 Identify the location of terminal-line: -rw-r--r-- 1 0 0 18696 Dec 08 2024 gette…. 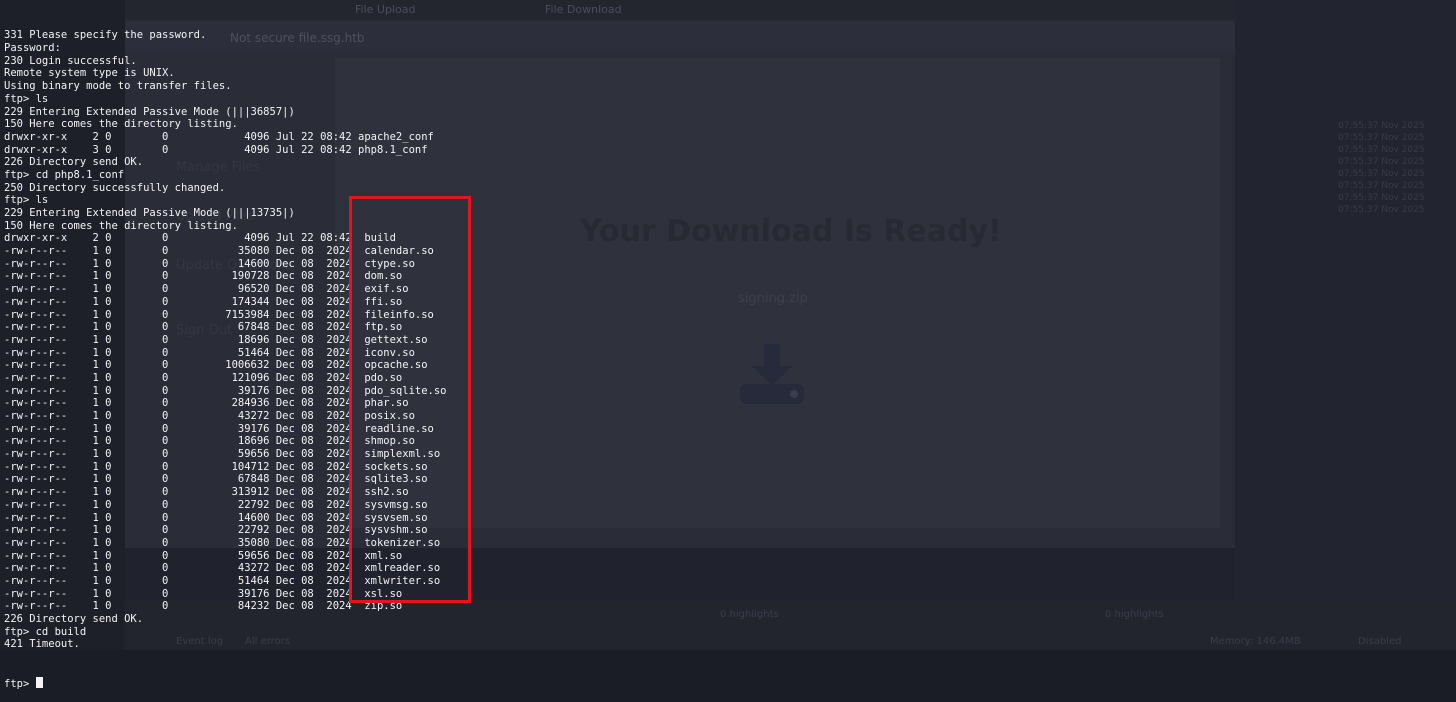
(216, 339).